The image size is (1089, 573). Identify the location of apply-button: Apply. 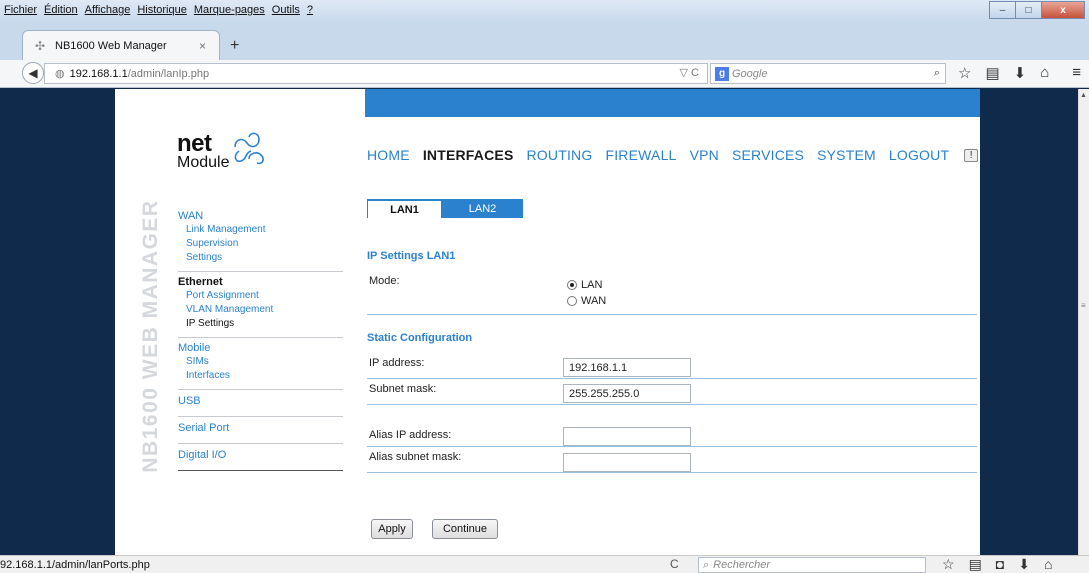
(392, 529).